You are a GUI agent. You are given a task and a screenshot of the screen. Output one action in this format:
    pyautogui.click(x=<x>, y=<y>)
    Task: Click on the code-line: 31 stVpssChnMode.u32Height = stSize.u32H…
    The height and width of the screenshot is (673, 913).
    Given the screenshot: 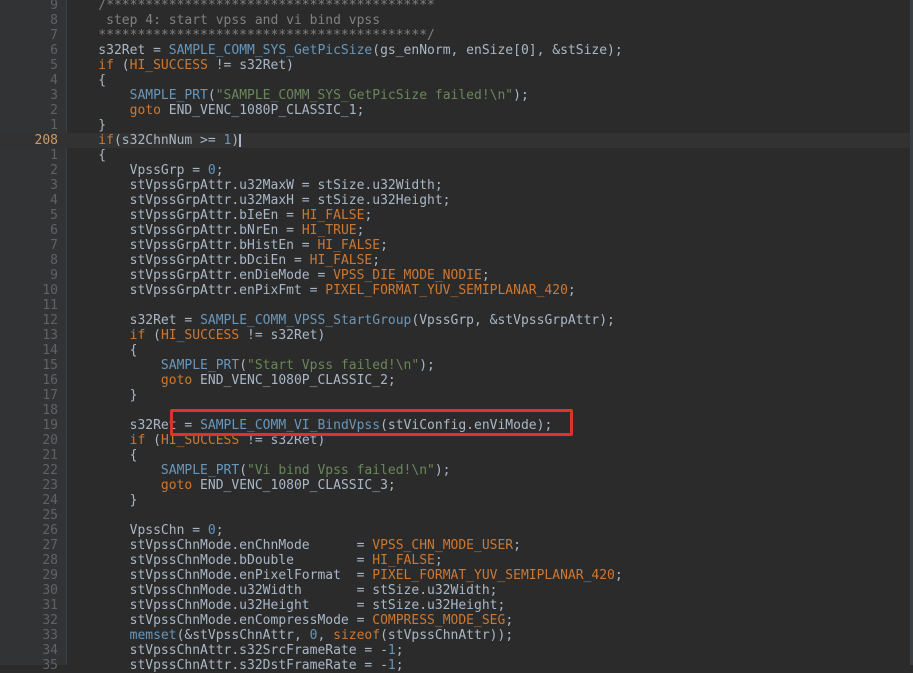 What is the action you would take?
    pyautogui.click(x=456, y=605)
    